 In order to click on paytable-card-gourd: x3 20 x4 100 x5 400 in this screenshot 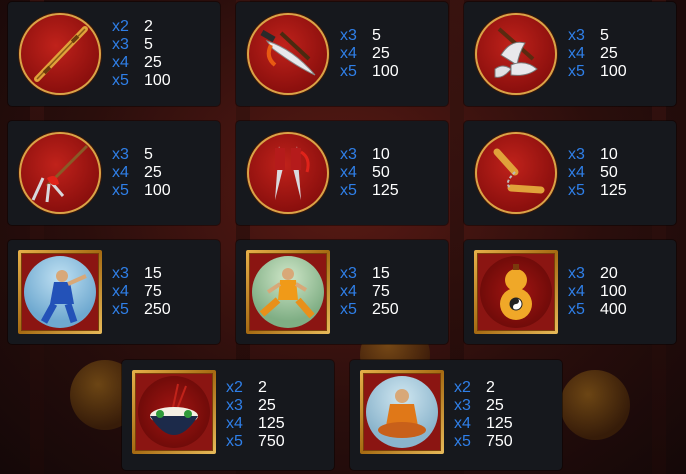, I will do `click(570, 292)`.